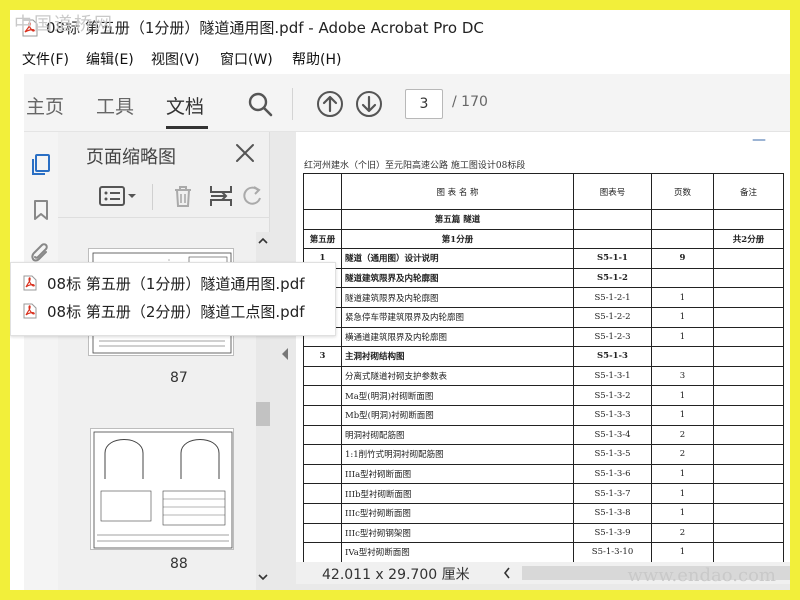 The height and width of the screenshot is (600, 800). I want to click on table-cell: S5-1-3-8, so click(612, 513).